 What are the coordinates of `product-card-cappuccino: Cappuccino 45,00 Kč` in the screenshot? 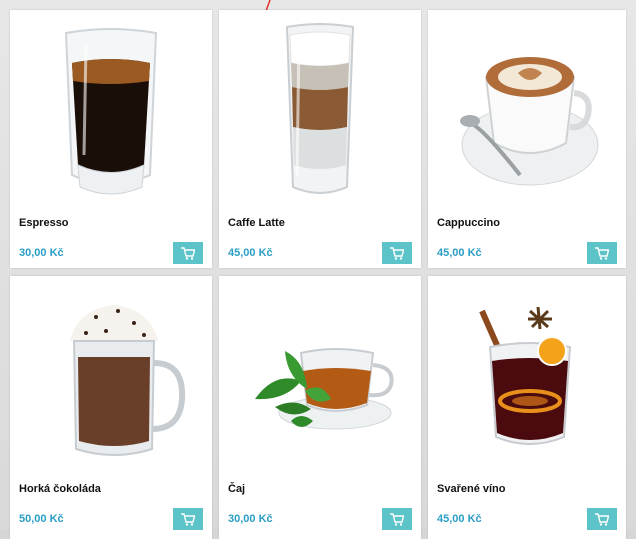 It's located at (527, 139).